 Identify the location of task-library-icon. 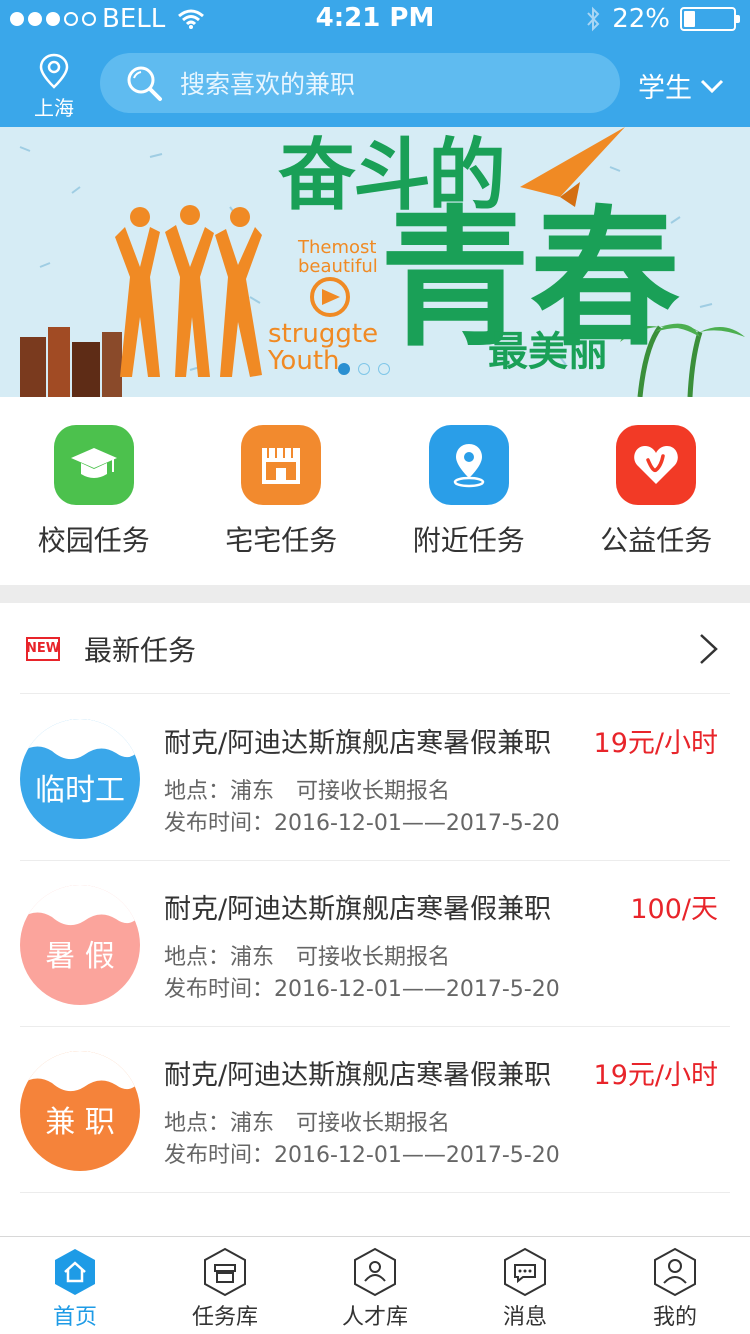
(225, 1272).